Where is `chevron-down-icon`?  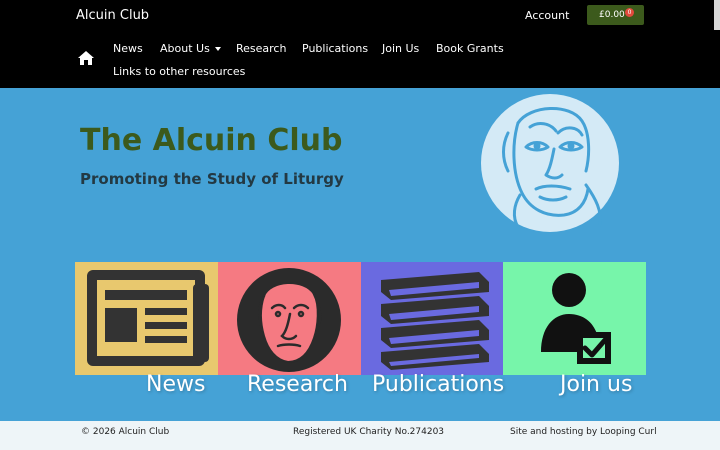 chevron-down-icon is located at coordinates (217, 49).